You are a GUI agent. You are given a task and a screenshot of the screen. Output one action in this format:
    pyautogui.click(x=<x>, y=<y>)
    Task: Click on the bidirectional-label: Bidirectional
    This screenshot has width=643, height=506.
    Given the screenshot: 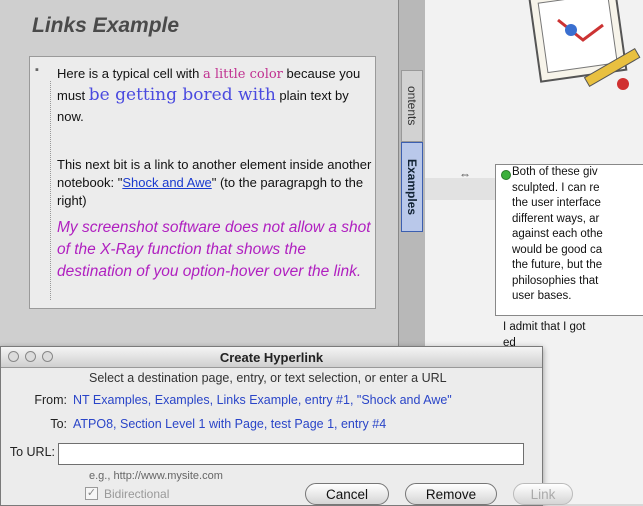 What is the action you would take?
    pyautogui.click(x=137, y=494)
    